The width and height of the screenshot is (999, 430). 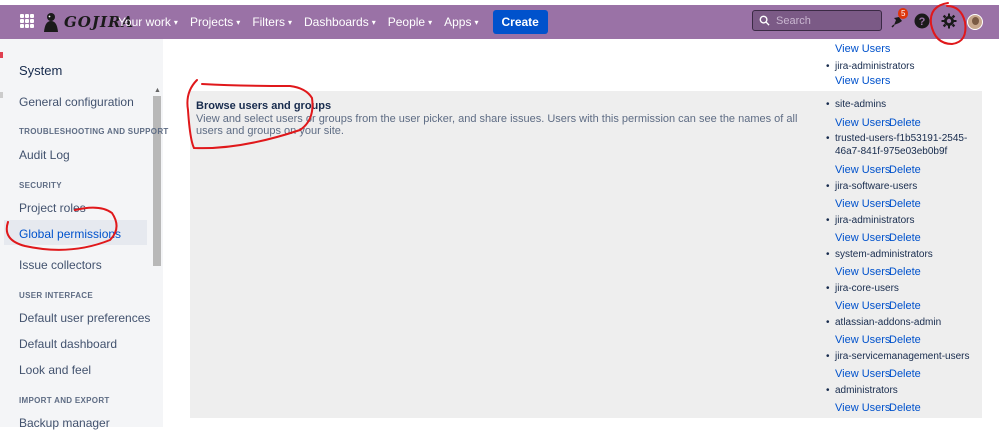 What do you see at coordinates (867, 288) in the screenshot?
I see `group-name-text: jira-core-users` at bounding box center [867, 288].